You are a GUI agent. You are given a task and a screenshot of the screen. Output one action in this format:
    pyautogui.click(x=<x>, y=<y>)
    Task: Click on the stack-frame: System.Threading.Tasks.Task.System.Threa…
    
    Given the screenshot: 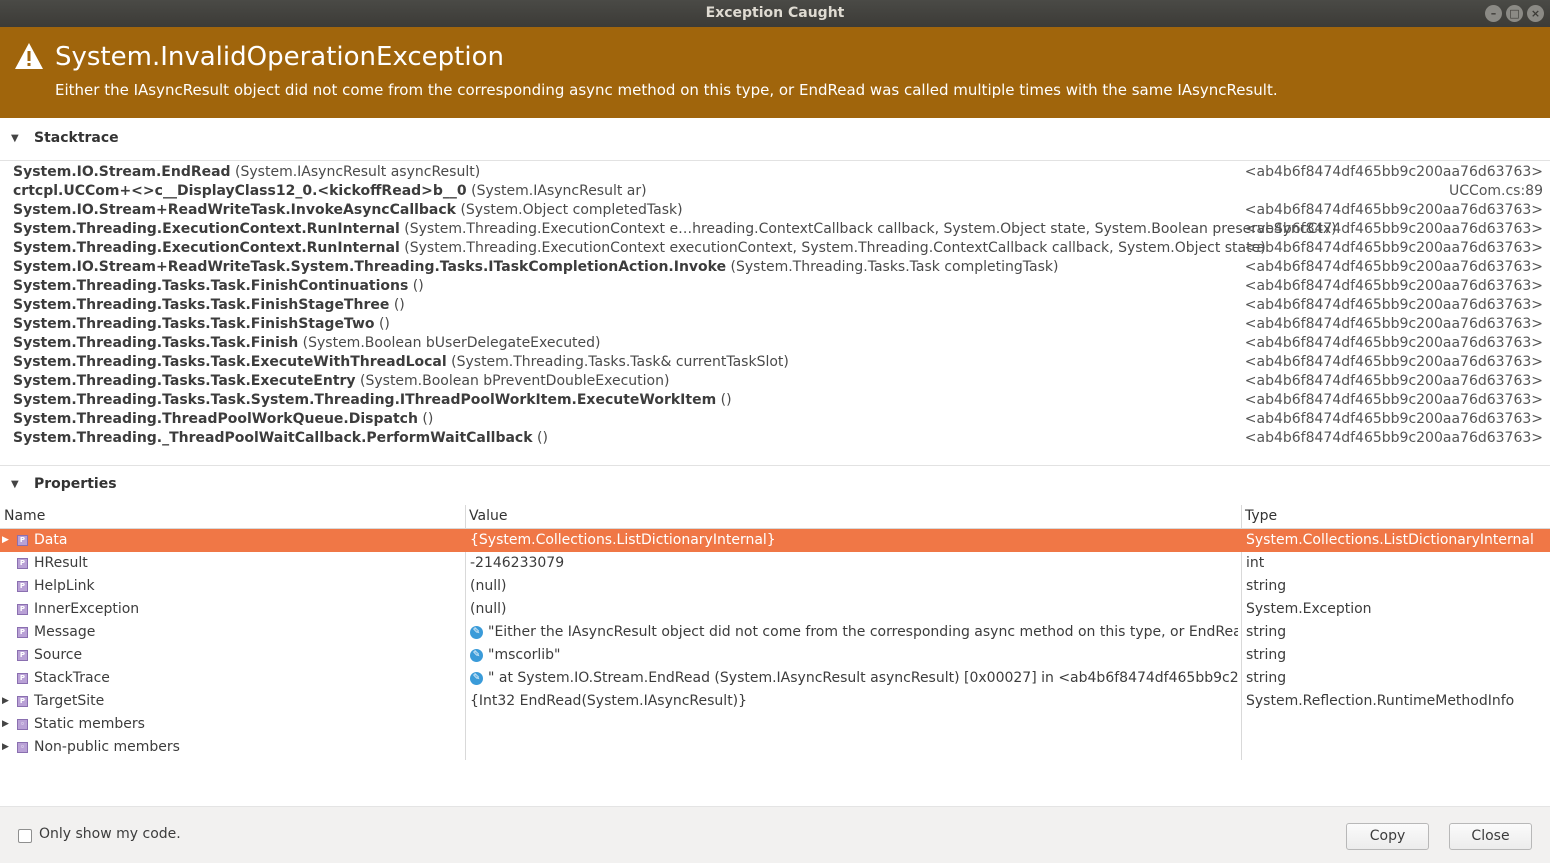 What is the action you would take?
    pyautogui.click(x=778, y=400)
    